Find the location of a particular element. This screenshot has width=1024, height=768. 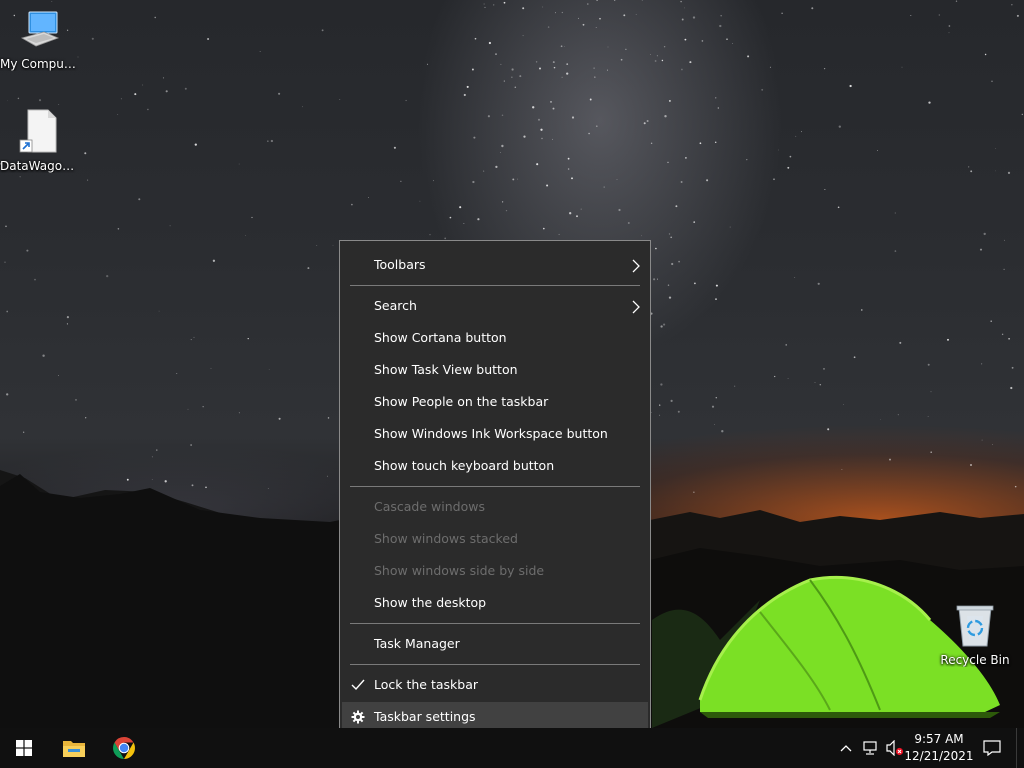

network-status-button is located at coordinates (871, 748).